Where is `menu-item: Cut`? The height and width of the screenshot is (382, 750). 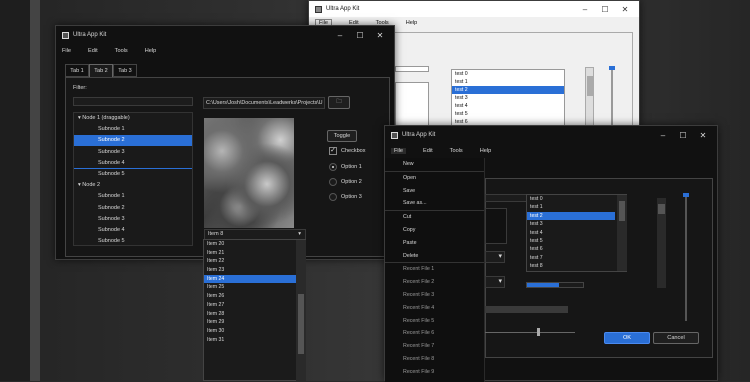 menu-item: Cut is located at coordinates (434, 217).